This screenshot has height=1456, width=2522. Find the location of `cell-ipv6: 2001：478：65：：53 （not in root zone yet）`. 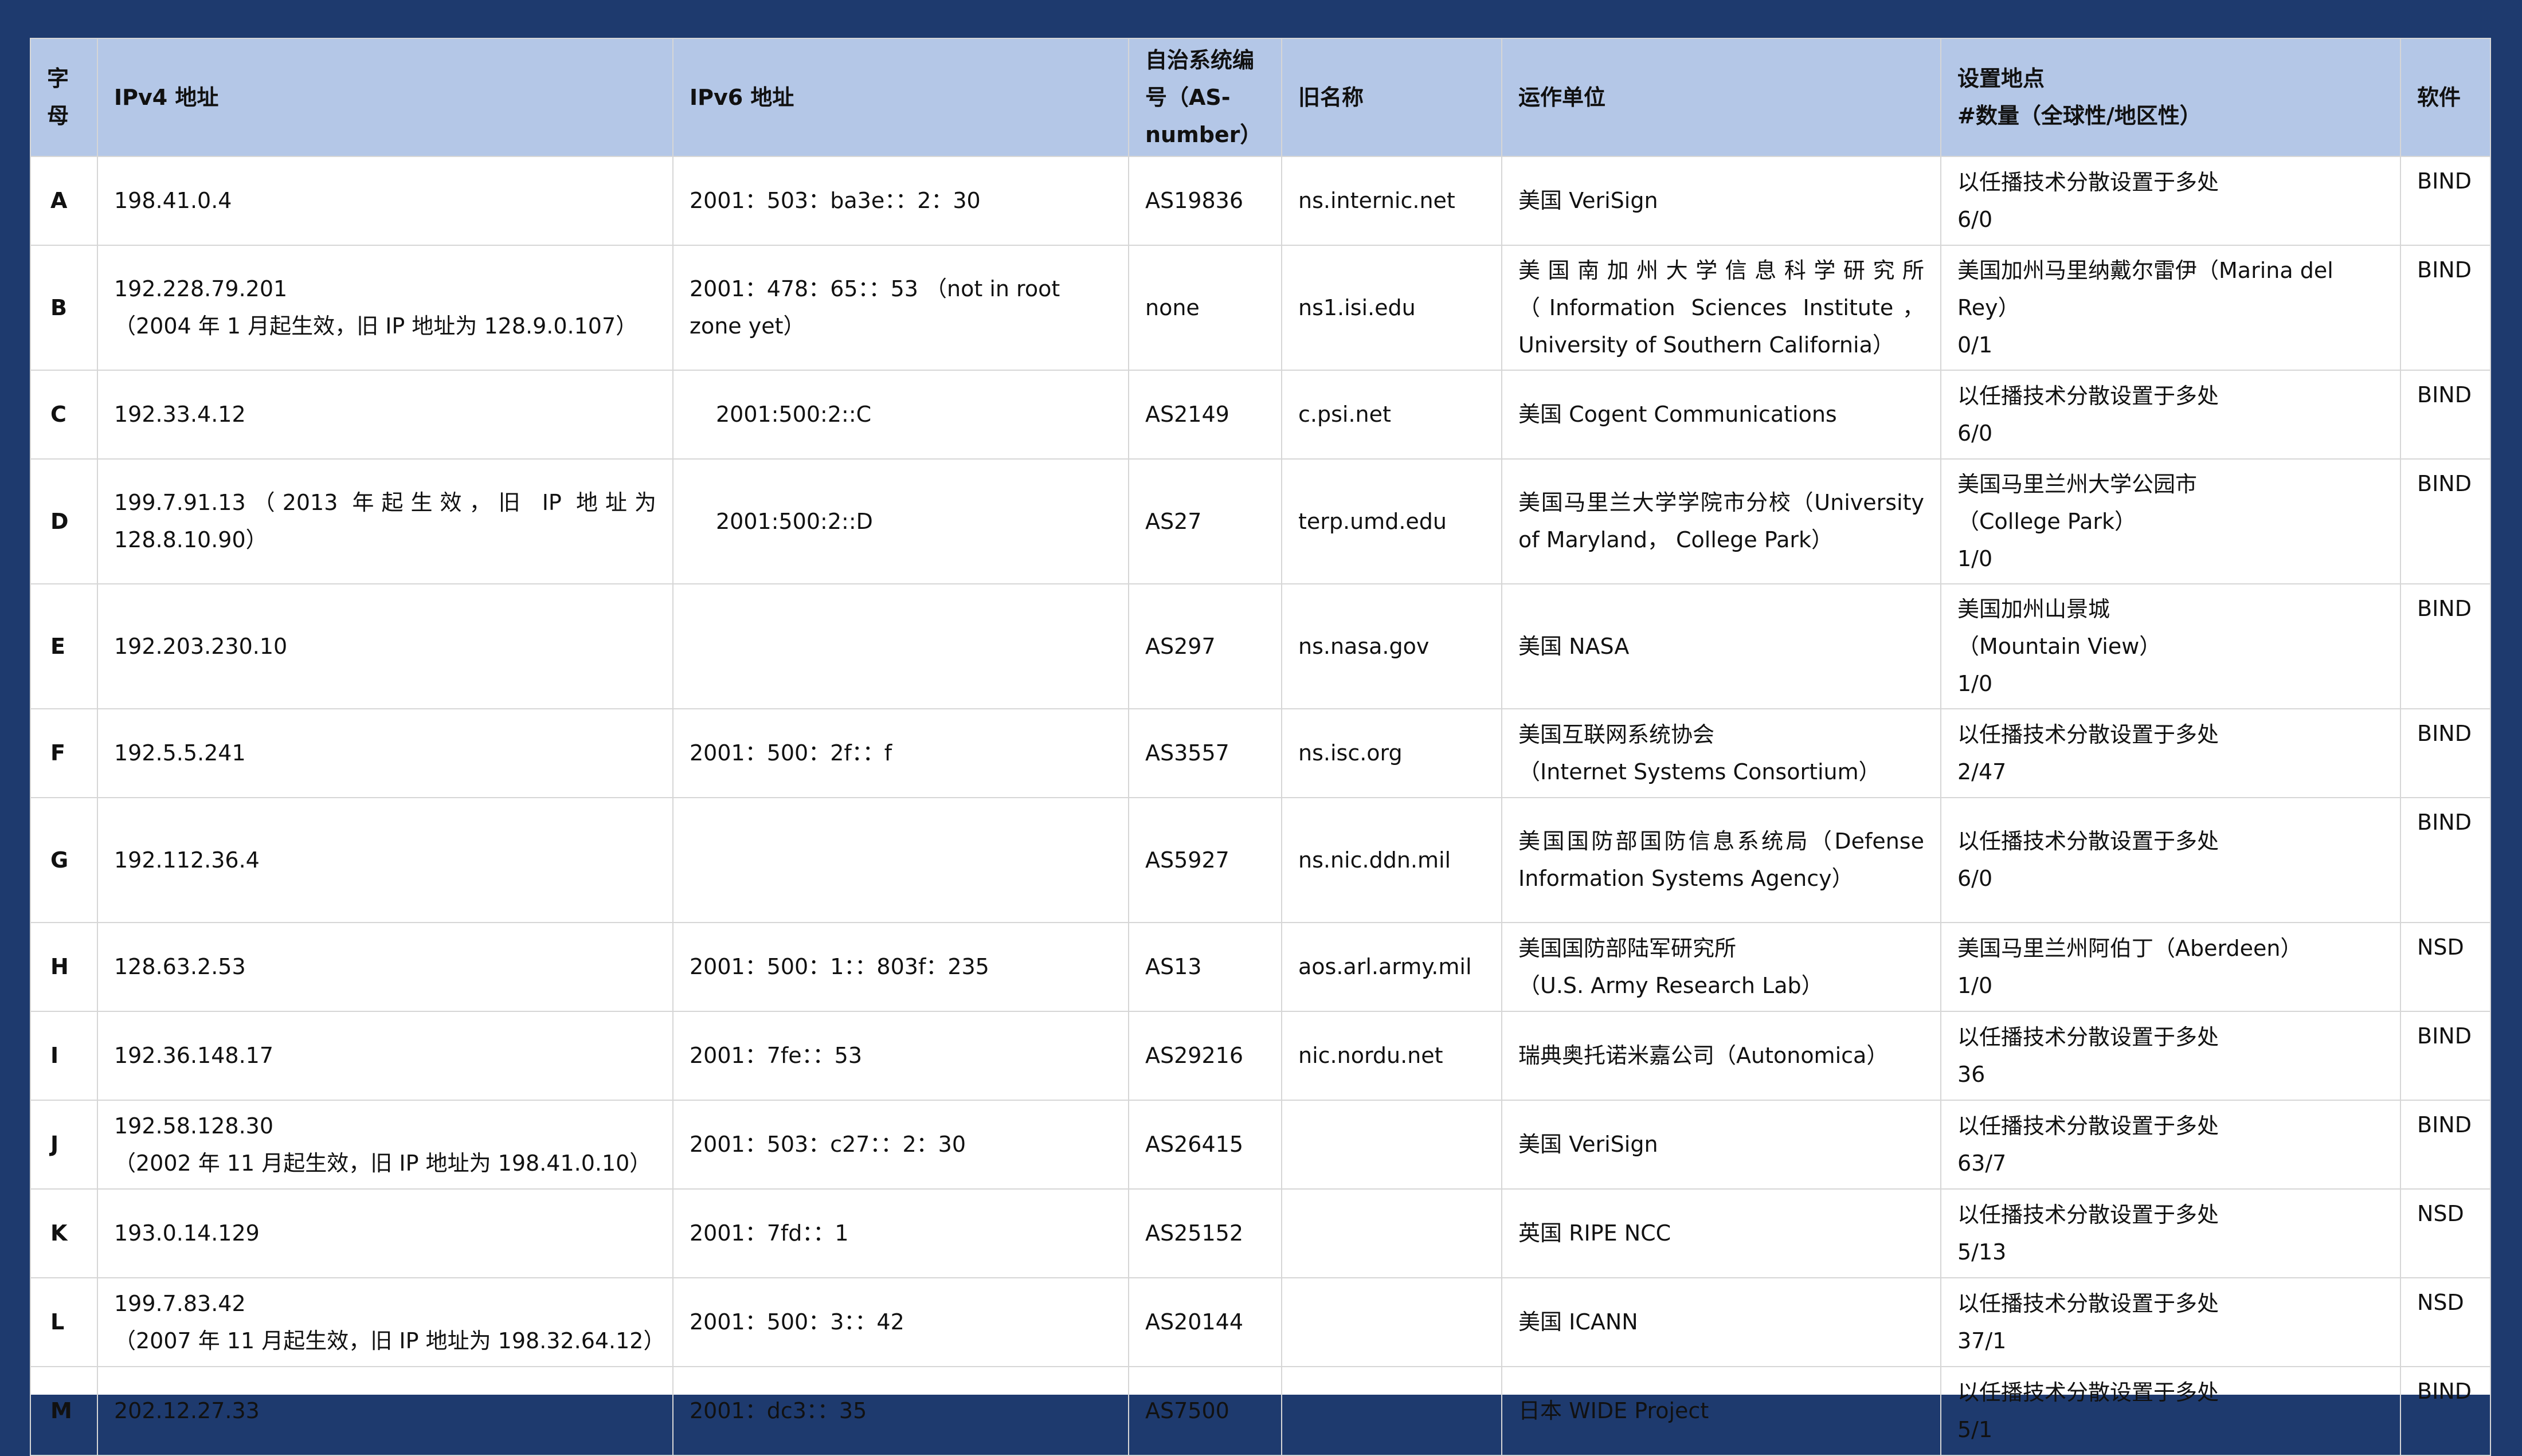

cell-ipv6: 2001：478：65：：53 （not in root zone yet） is located at coordinates (901, 308).